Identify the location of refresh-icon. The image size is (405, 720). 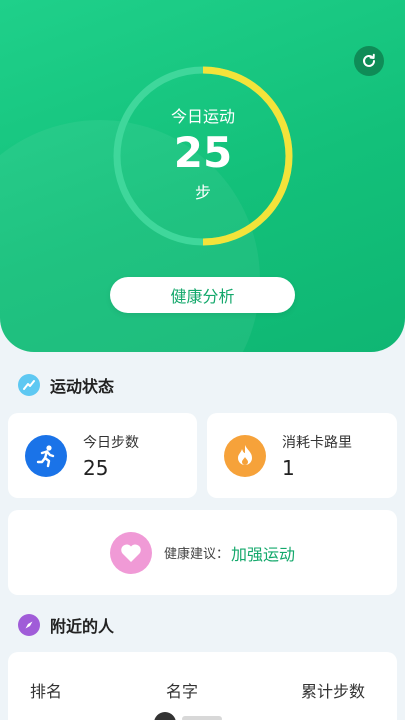
(369, 60).